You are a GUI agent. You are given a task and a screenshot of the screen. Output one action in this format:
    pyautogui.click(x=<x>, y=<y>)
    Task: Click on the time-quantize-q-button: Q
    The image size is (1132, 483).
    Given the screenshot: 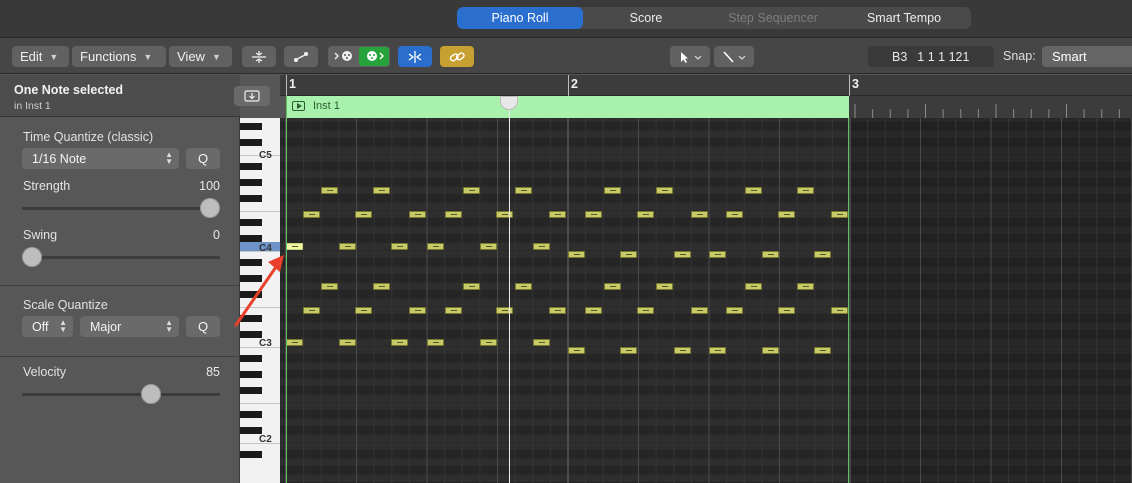 What is the action you would take?
    pyautogui.click(x=203, y=158)
    